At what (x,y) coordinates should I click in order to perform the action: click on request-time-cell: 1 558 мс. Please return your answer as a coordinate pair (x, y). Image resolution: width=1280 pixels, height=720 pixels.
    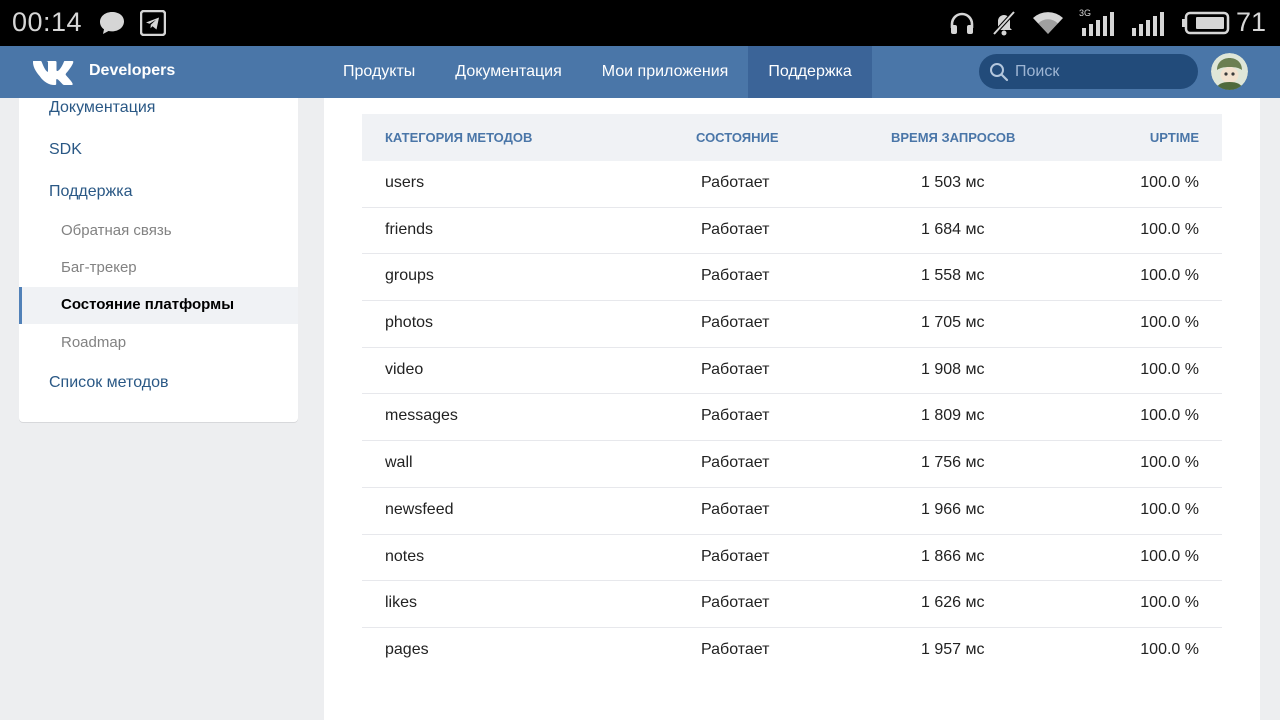
    Looking at the image, I should click on (953, 276).